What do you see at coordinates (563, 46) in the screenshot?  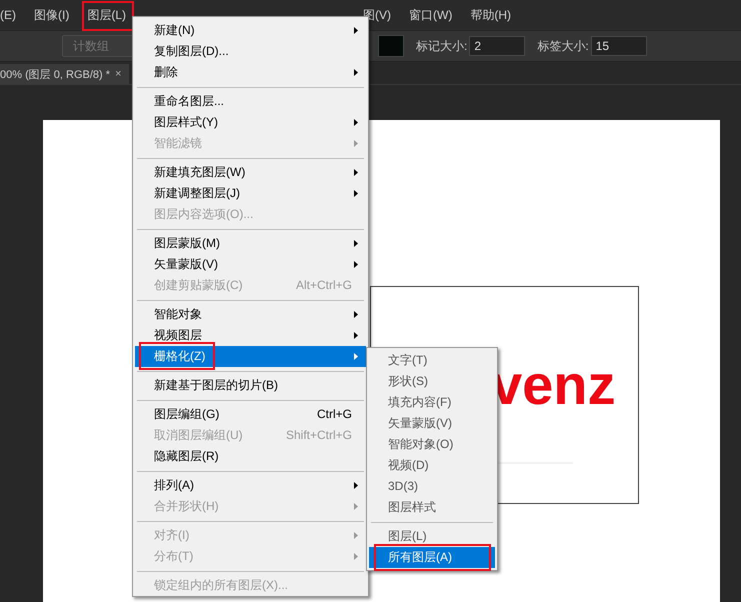 I see `label-size-label: 标签大小:` at bounding box center [563, 46].